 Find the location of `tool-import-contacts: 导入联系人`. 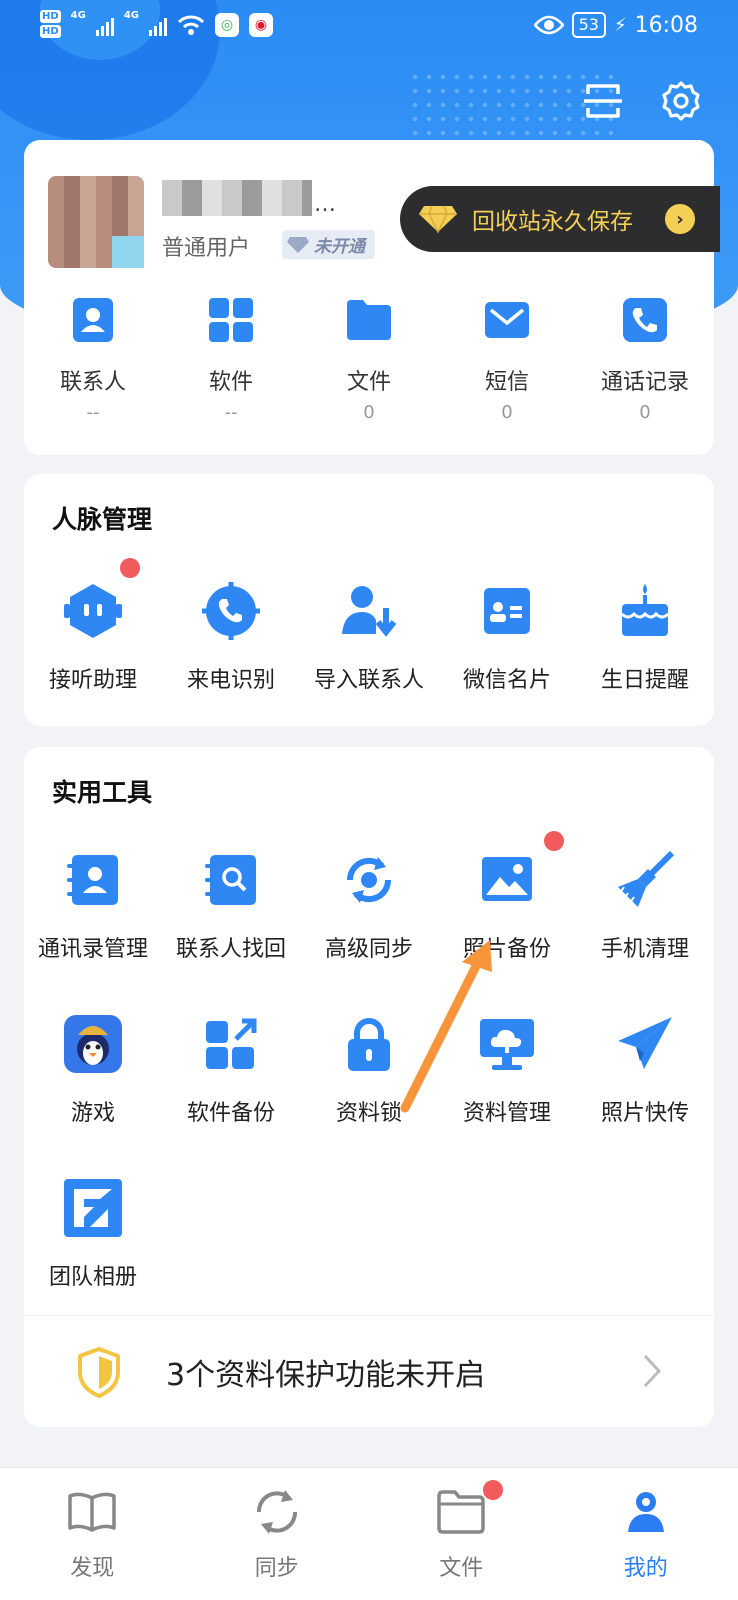

tool-import-contacts: 导入联系人 is located at coordinates (369, 637).